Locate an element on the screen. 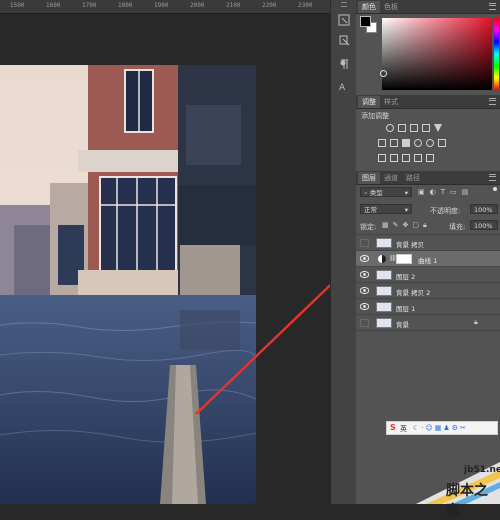 The height and width of the screenshot is (520, 500). layer-row-layer-1: 图层 1 is located at coordinates (428, 307).